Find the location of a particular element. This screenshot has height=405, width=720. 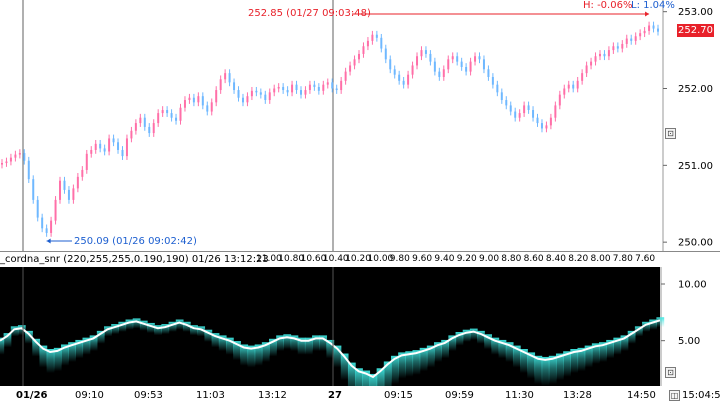

indicator-resize-button: ⊡ is located at coordinates (670, 372).